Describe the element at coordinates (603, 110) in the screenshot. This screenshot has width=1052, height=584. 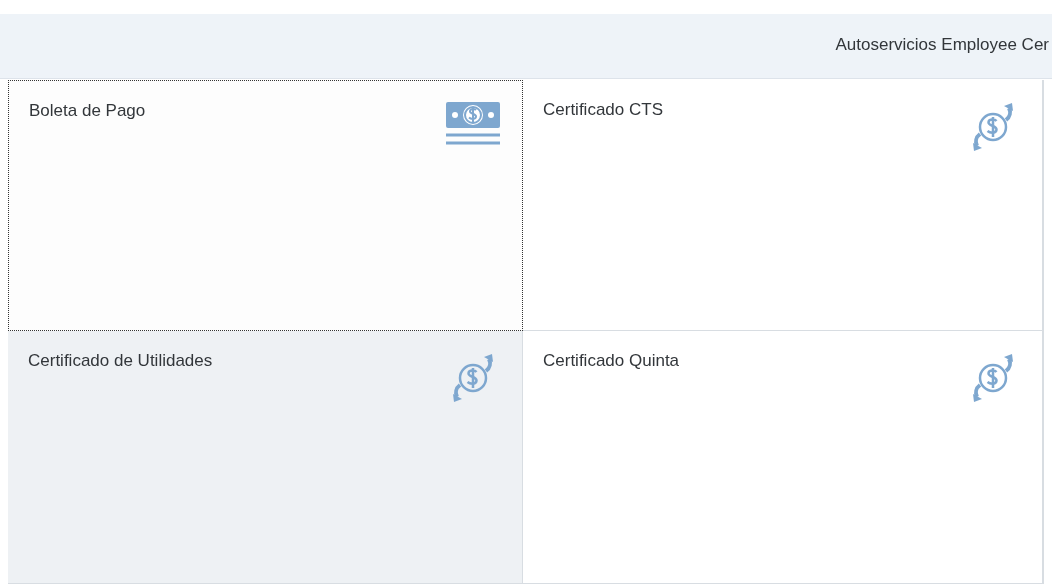
I see `tile-title: Certificado CTS` at that location.